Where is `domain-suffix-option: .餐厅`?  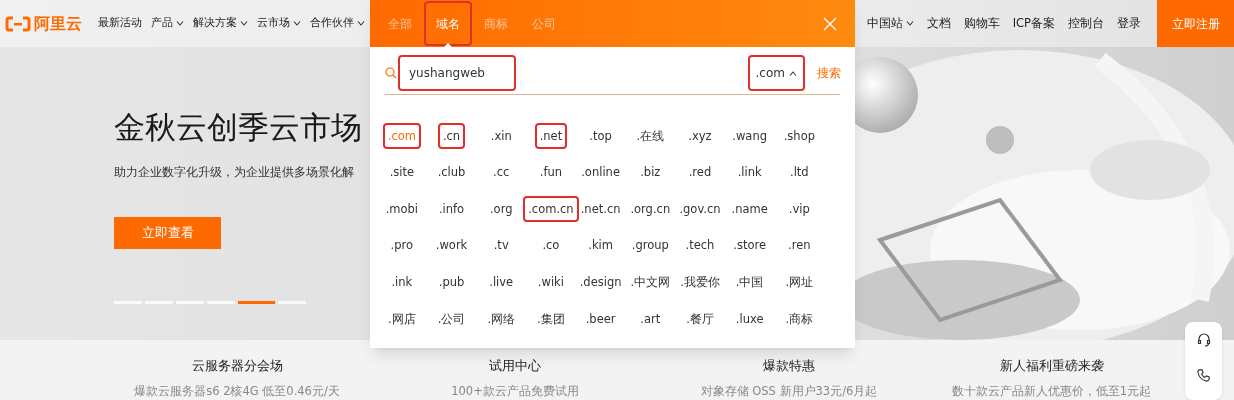
domain-suffix-option: .餐厅 is located at coordinates (700, 319).